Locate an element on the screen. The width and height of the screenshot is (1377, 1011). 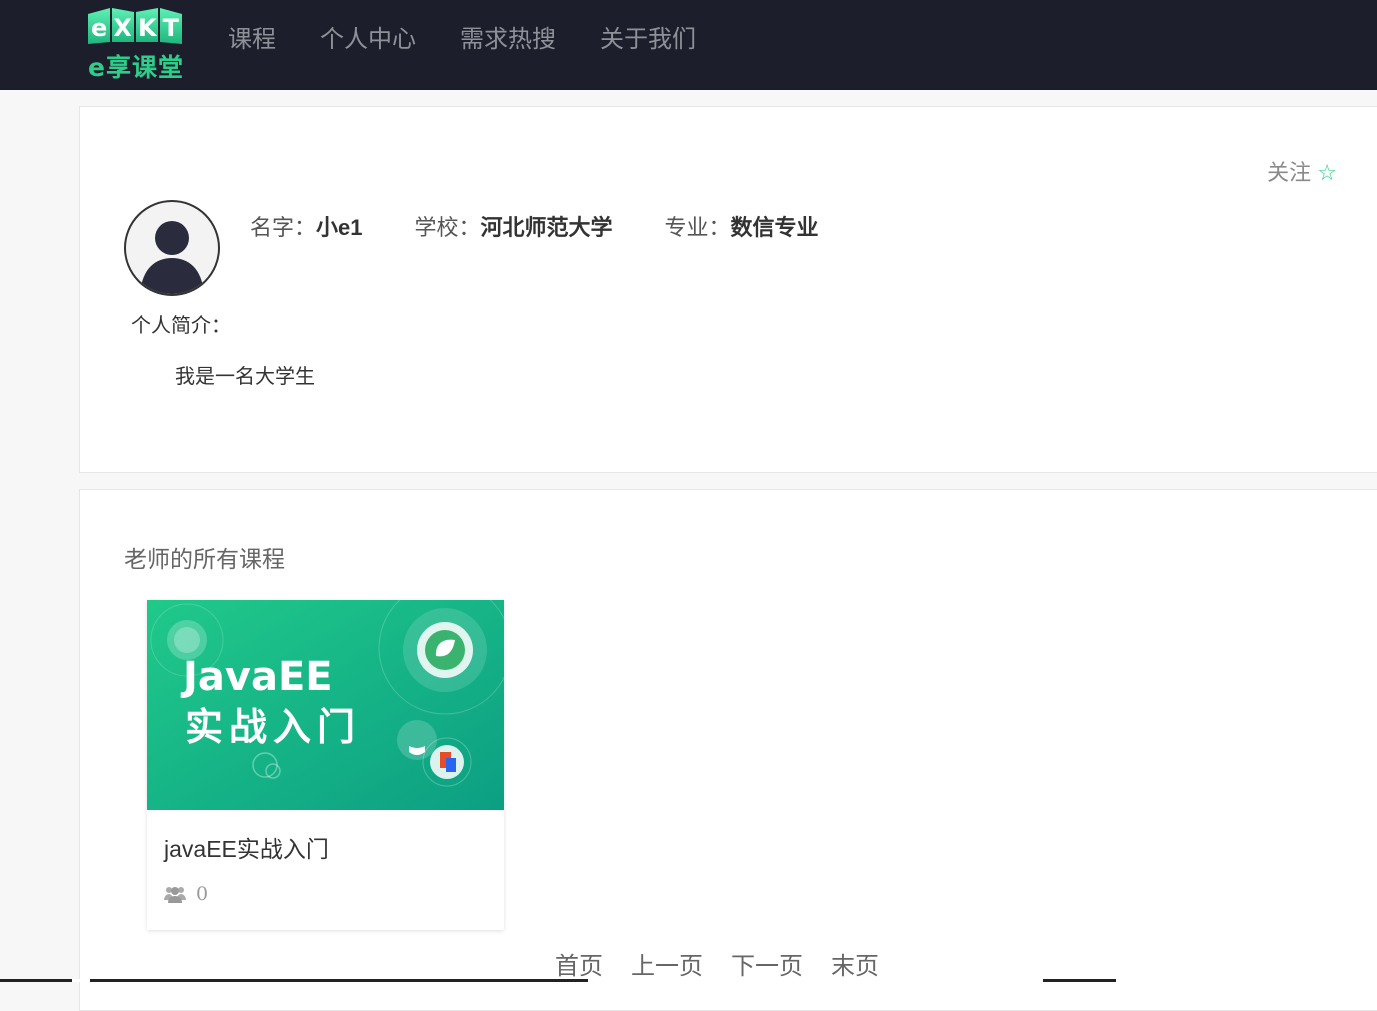
page-next-link: 下一页 is located at coordinates (767, 963).